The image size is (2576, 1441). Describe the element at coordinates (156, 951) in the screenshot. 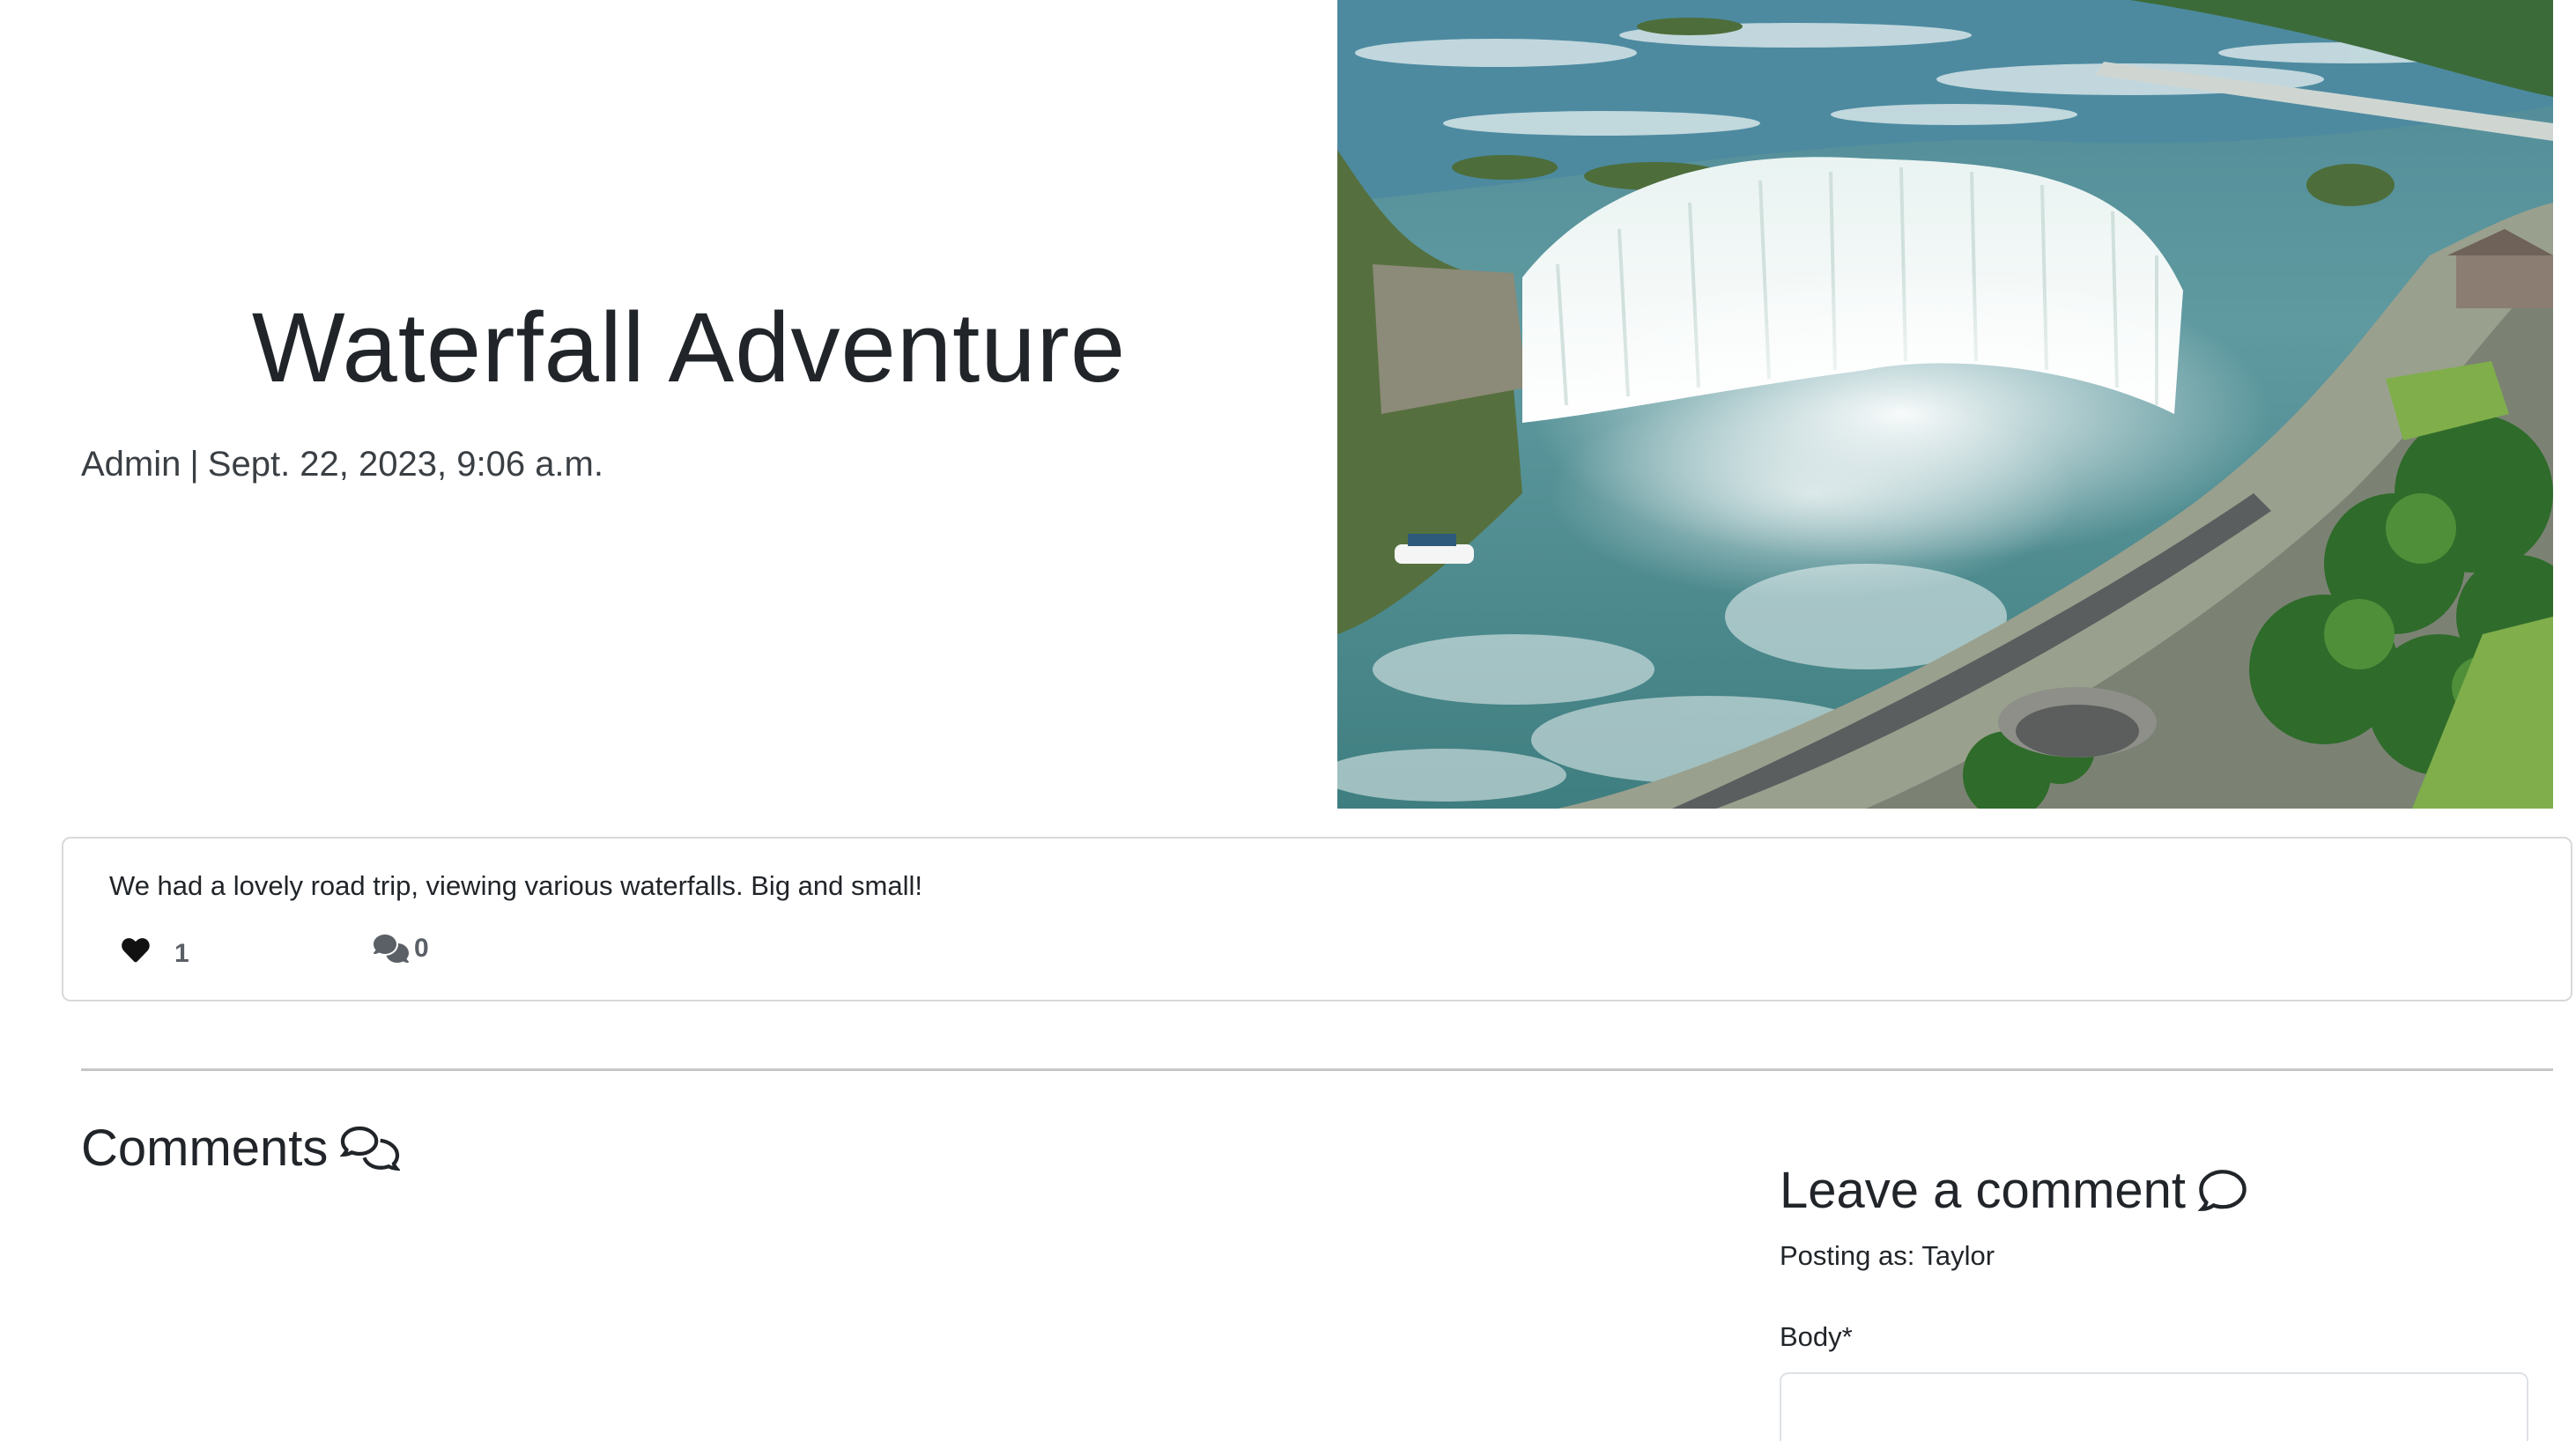

I see `like-stat: 1` at that location.